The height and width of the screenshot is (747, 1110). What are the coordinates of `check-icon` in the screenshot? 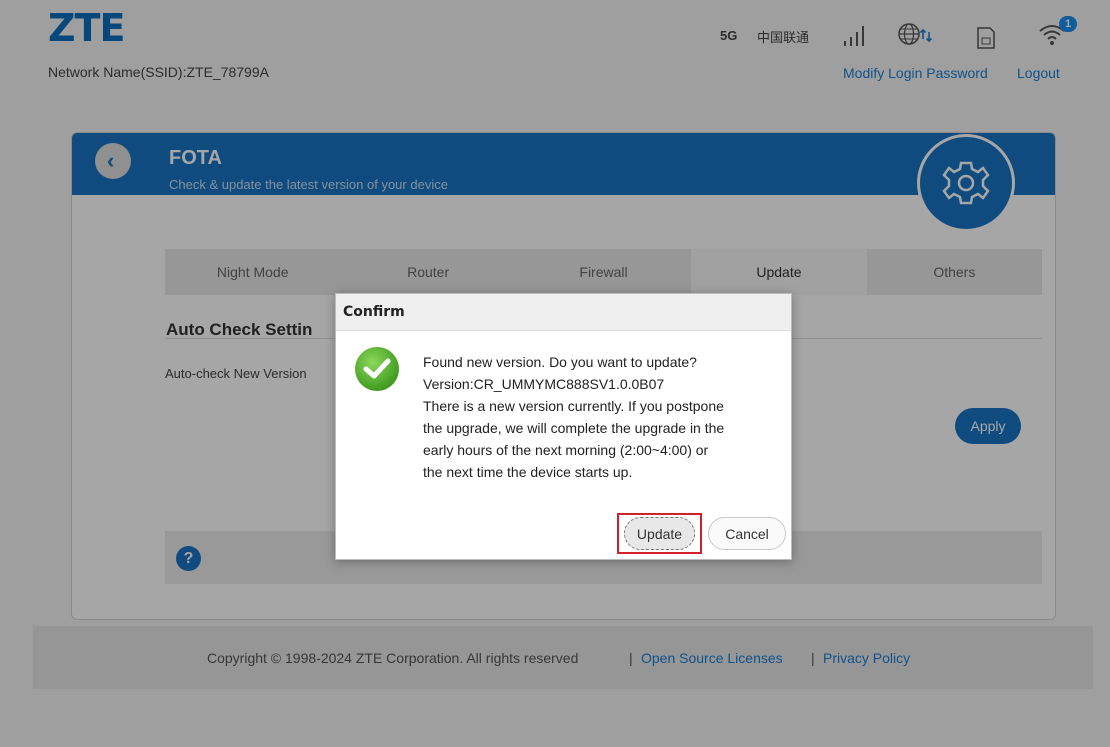 It's located at (377, 369).